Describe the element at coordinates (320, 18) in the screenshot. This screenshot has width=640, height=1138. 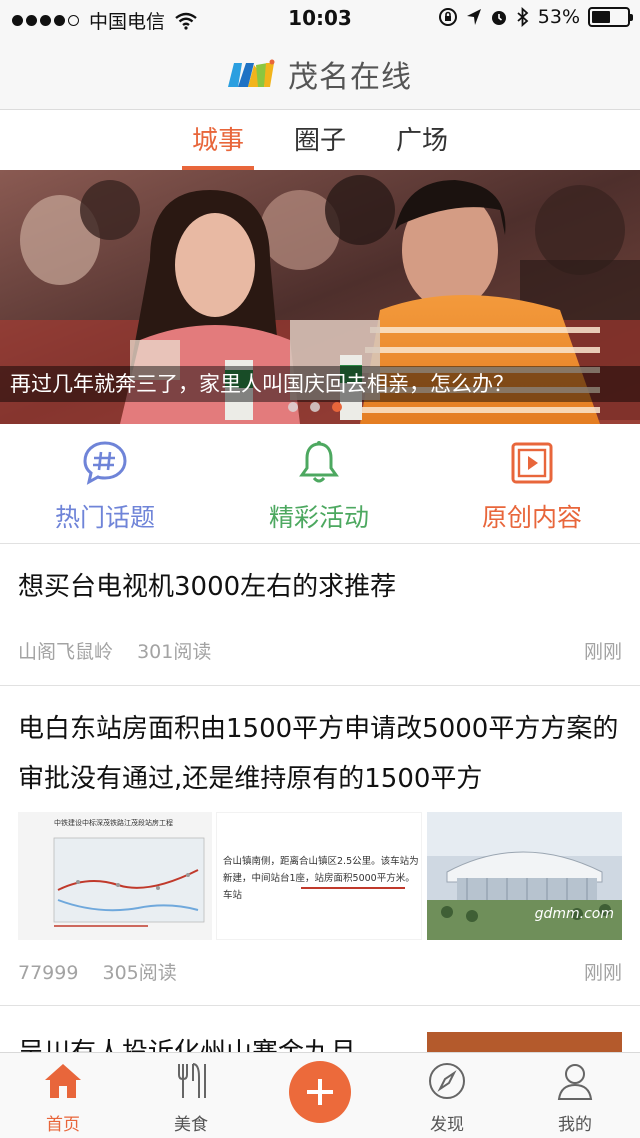
I see `status-bar: 中国电信 10:03 53%` at that location.